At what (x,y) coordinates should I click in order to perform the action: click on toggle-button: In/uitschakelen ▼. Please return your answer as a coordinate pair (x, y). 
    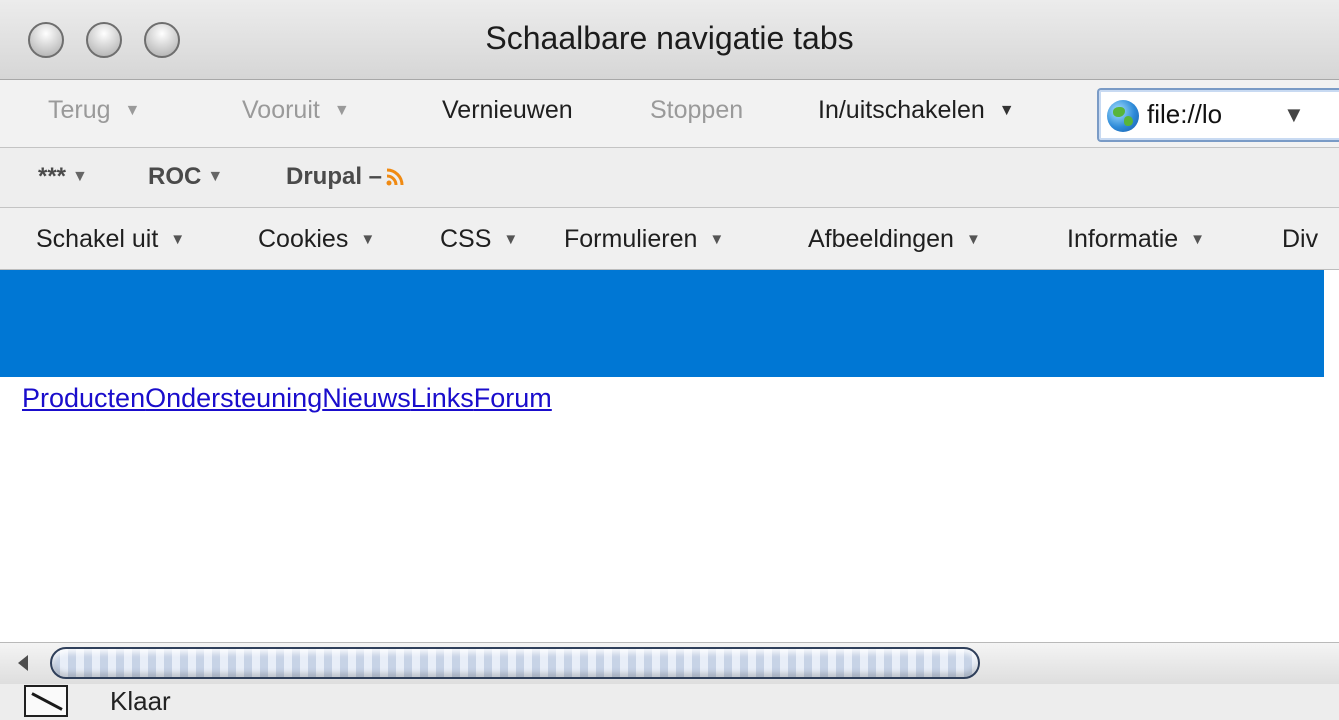
    Looking at the image, I should click on (916, 110).